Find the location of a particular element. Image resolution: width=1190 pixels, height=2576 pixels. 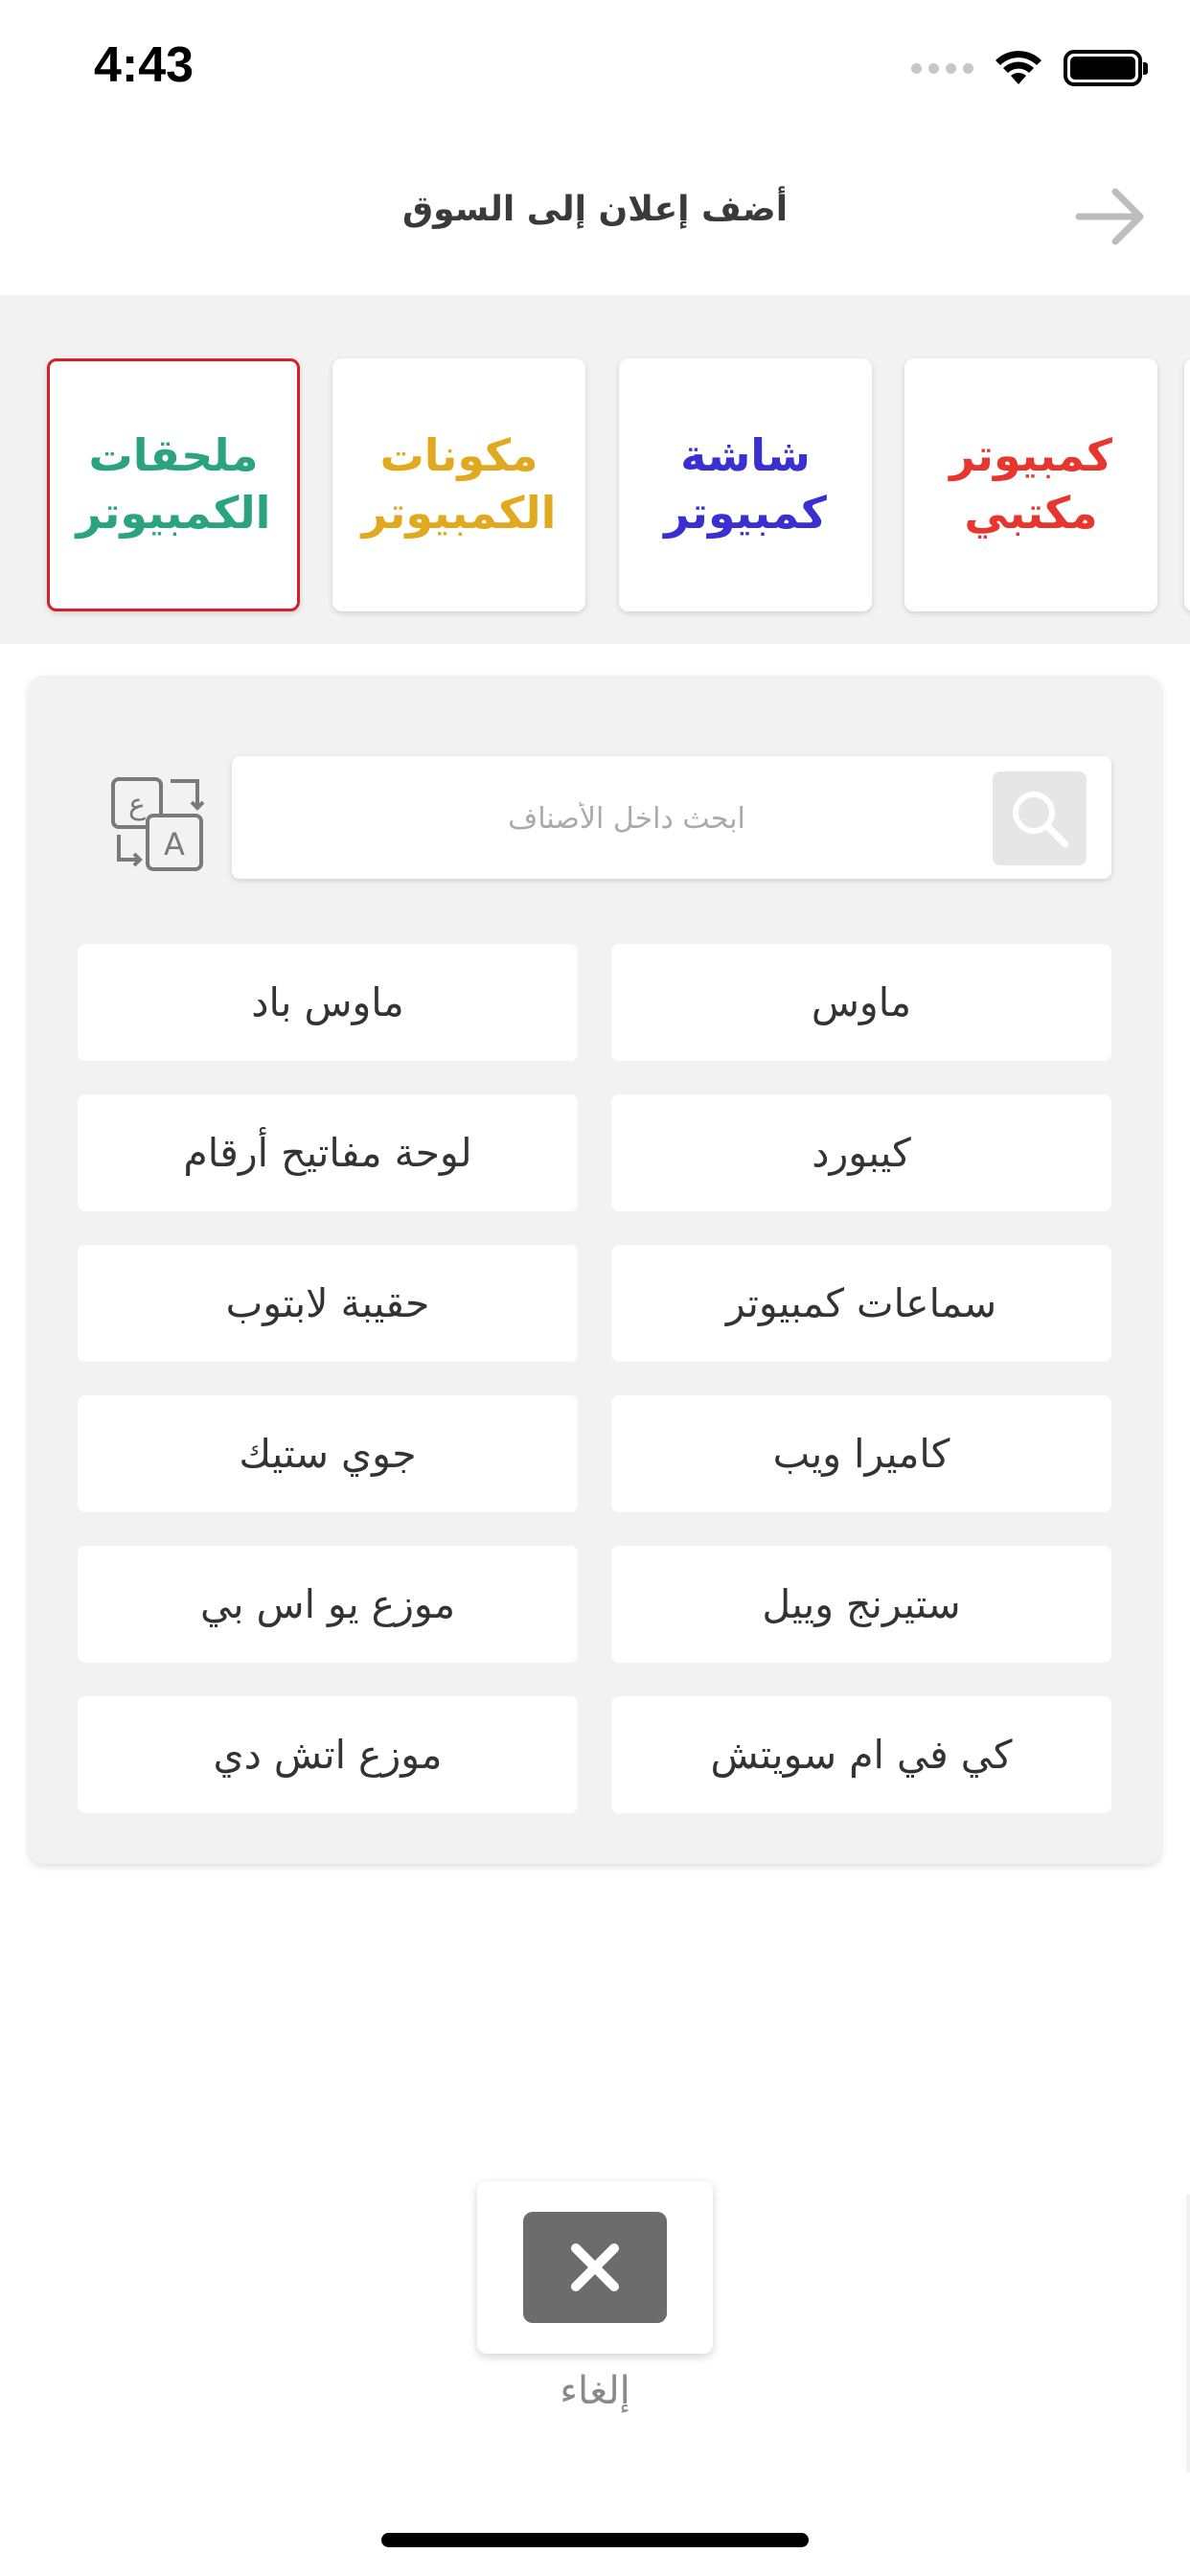

subcategory-item: ماوس is located at coordinates (861, 1002).